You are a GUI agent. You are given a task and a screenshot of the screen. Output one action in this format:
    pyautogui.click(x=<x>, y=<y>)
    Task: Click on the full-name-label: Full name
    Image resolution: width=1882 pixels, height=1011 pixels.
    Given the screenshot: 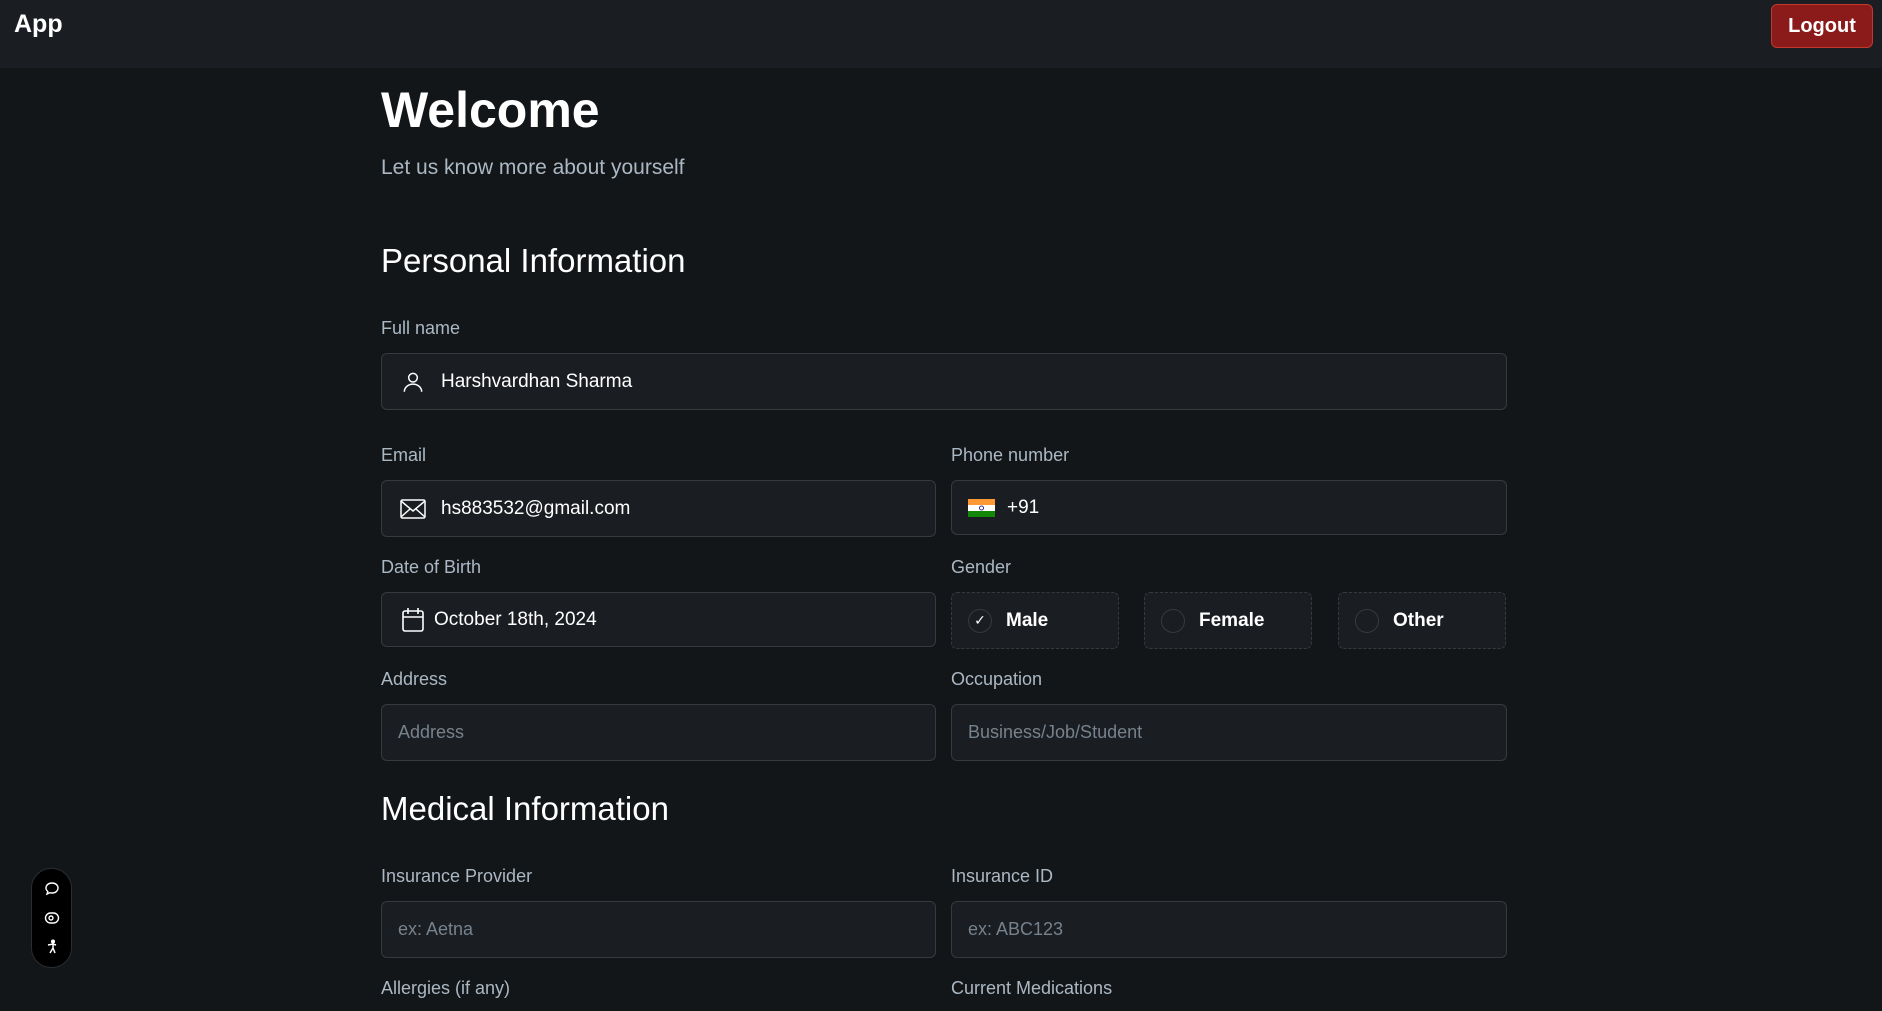 What is the action you would take?
    pyautogui.click(x=421, y=328)
    